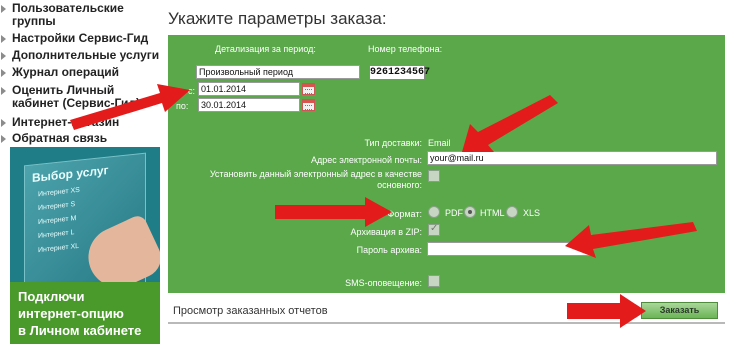  What do you see at coordinates (446, 323) in the screenshot?
I see `divider` at bounding box center [446, 323].